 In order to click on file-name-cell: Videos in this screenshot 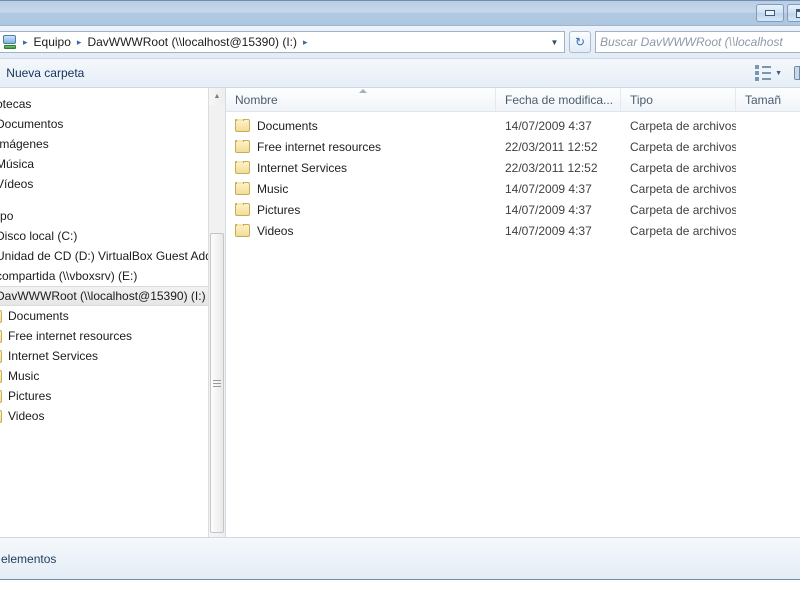, I will do `click(361, 230)`.